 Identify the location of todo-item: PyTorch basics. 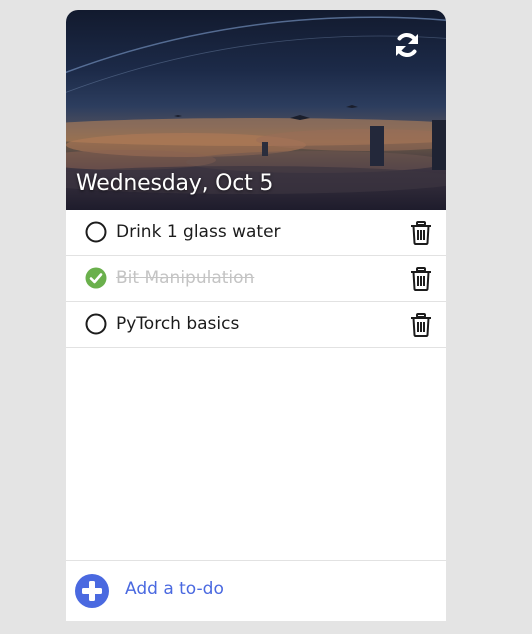
(256, 325).